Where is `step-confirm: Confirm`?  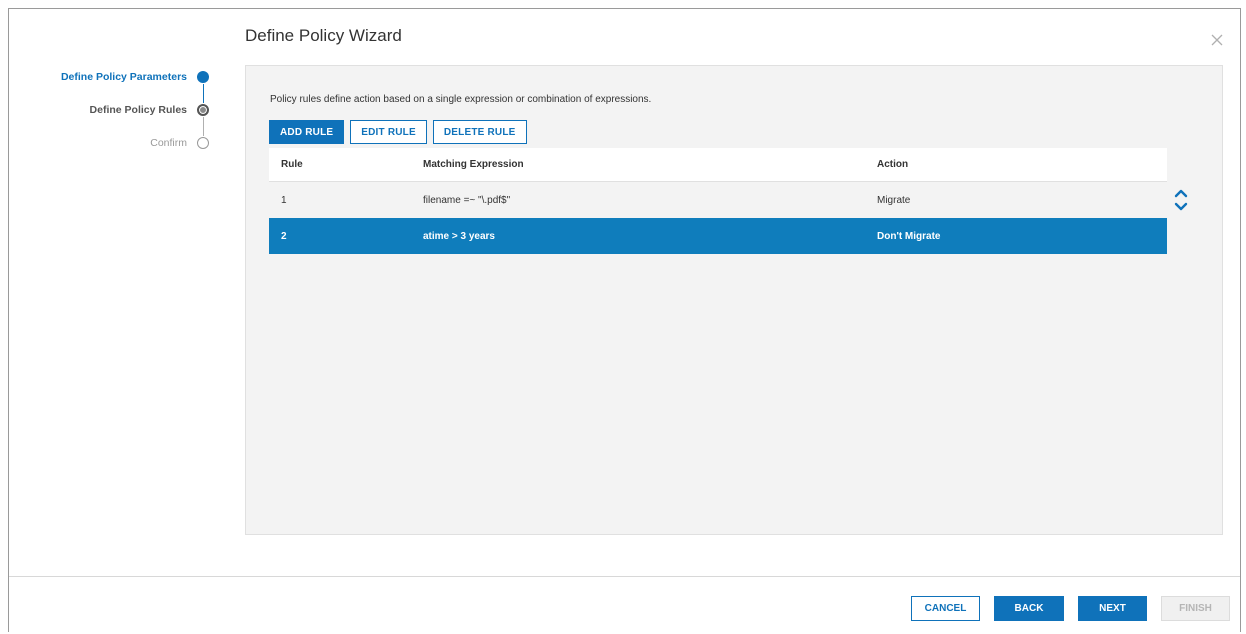 step-confirm: Confirm is located at coordinates (179, 143).